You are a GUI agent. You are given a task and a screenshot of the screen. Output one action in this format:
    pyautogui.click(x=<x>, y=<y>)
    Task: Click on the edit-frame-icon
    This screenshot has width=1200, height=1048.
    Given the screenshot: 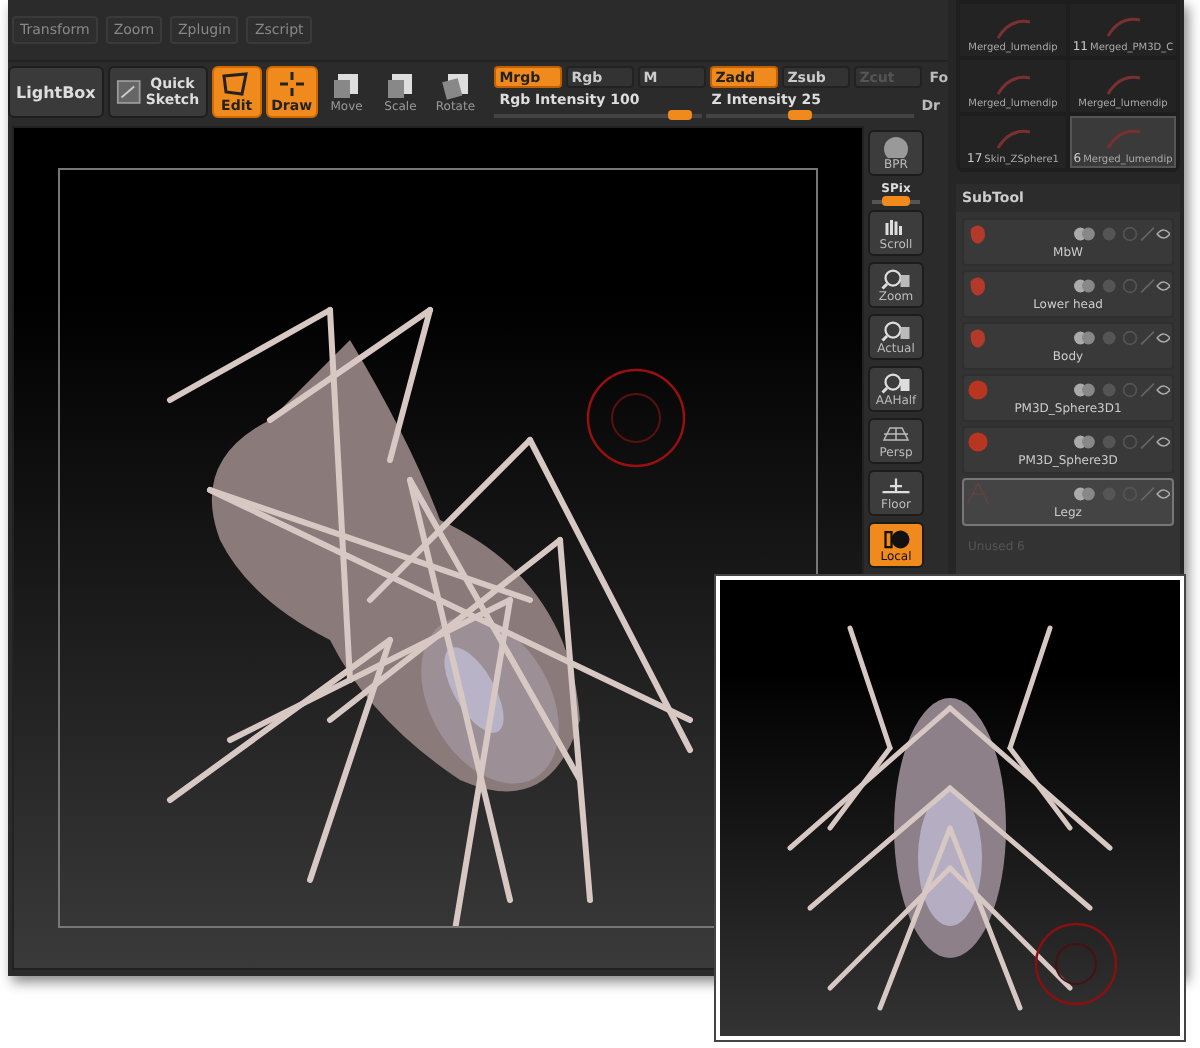 What is the action you would take?
    pyautogui.click(x=236, y=84)
    